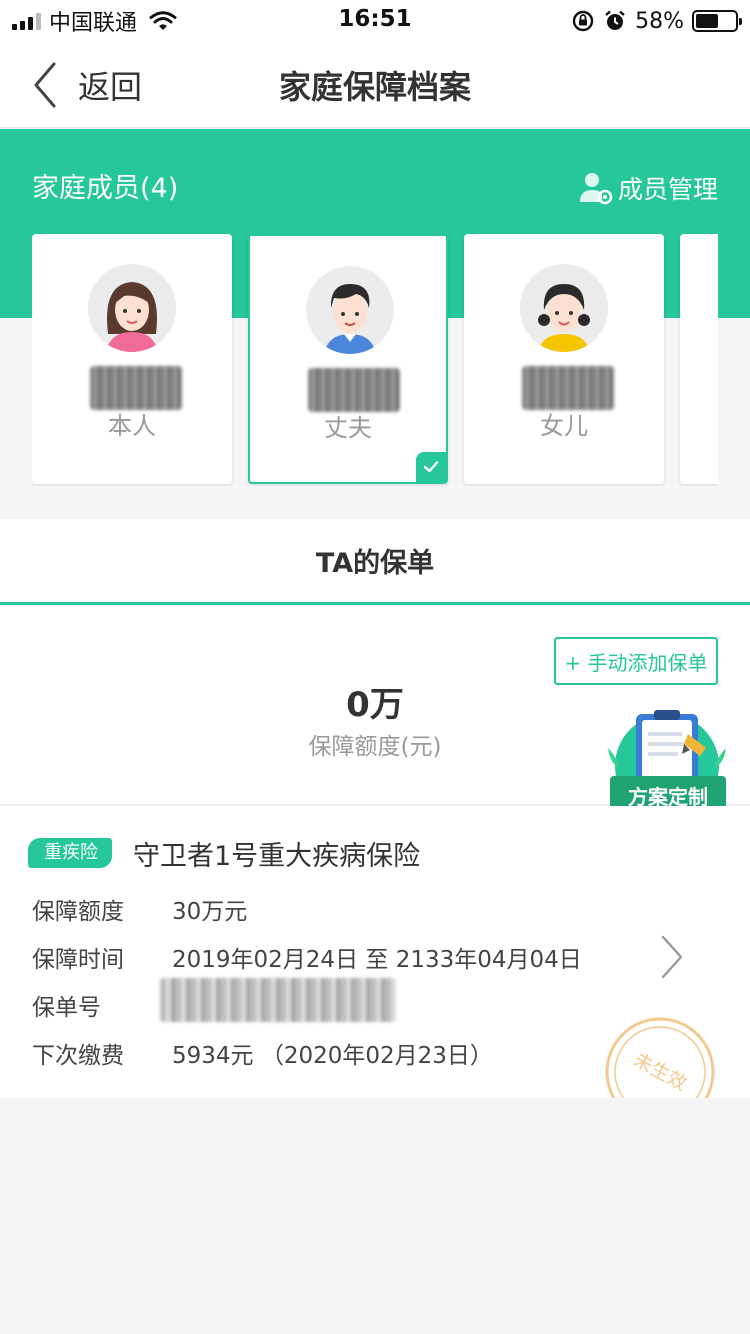  What do you see at coordinates (615, 20) in the screenshot?
I see `alarm-icon` at bounding box center [615, 20].